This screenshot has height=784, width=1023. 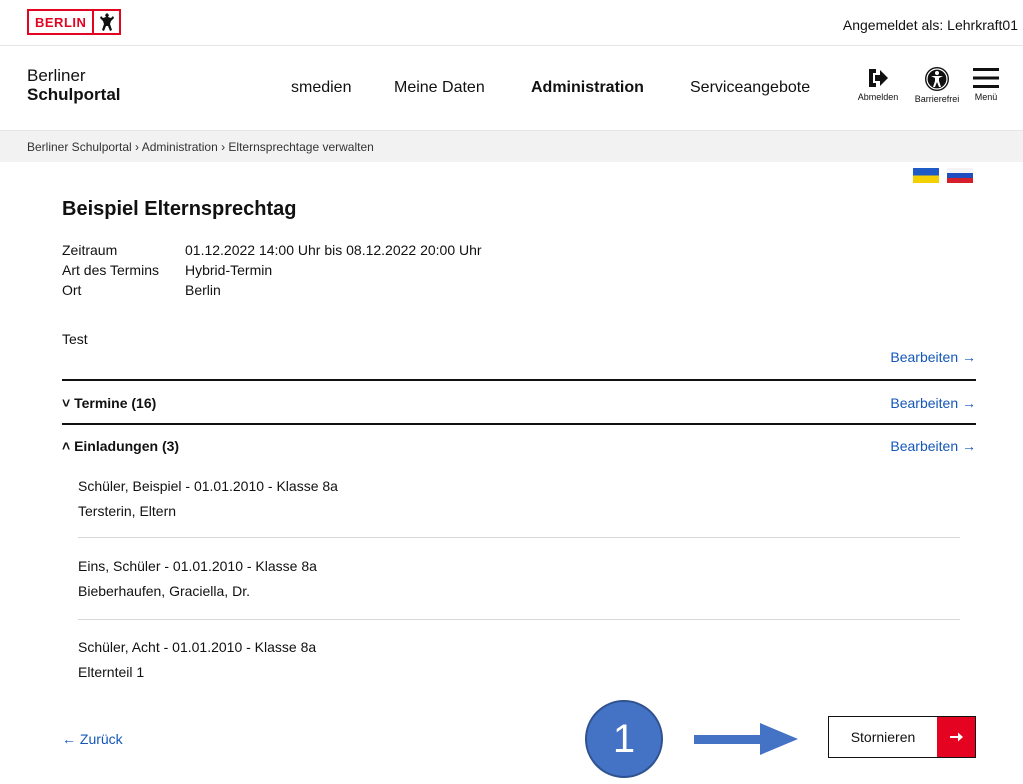 I want to click on russian-flag-icon, so click(x=960, y=175).